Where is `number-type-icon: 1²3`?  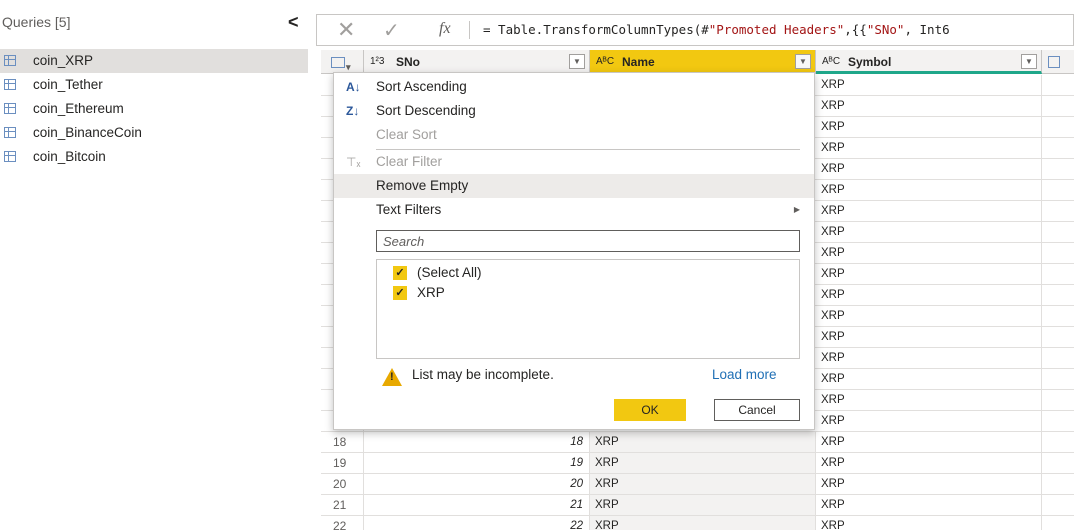
number-type-icon: 1²3 is located at coordinates (377, 62).